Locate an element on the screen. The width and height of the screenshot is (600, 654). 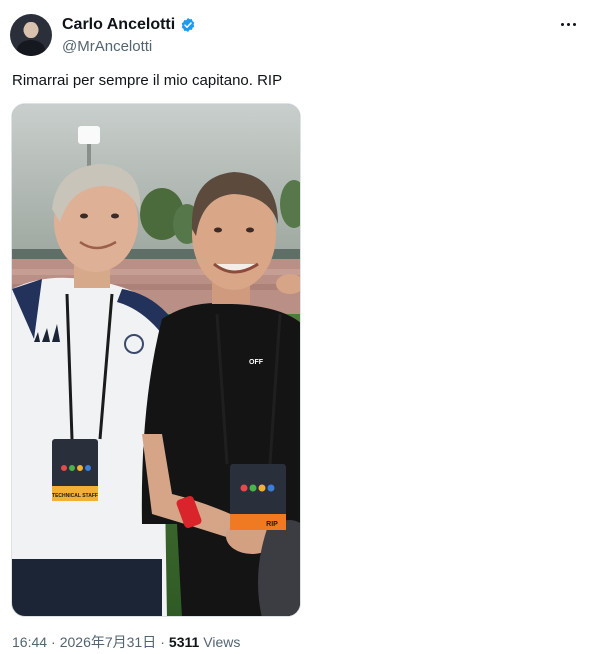
left-man-pants is located at coordinates (87, 587).